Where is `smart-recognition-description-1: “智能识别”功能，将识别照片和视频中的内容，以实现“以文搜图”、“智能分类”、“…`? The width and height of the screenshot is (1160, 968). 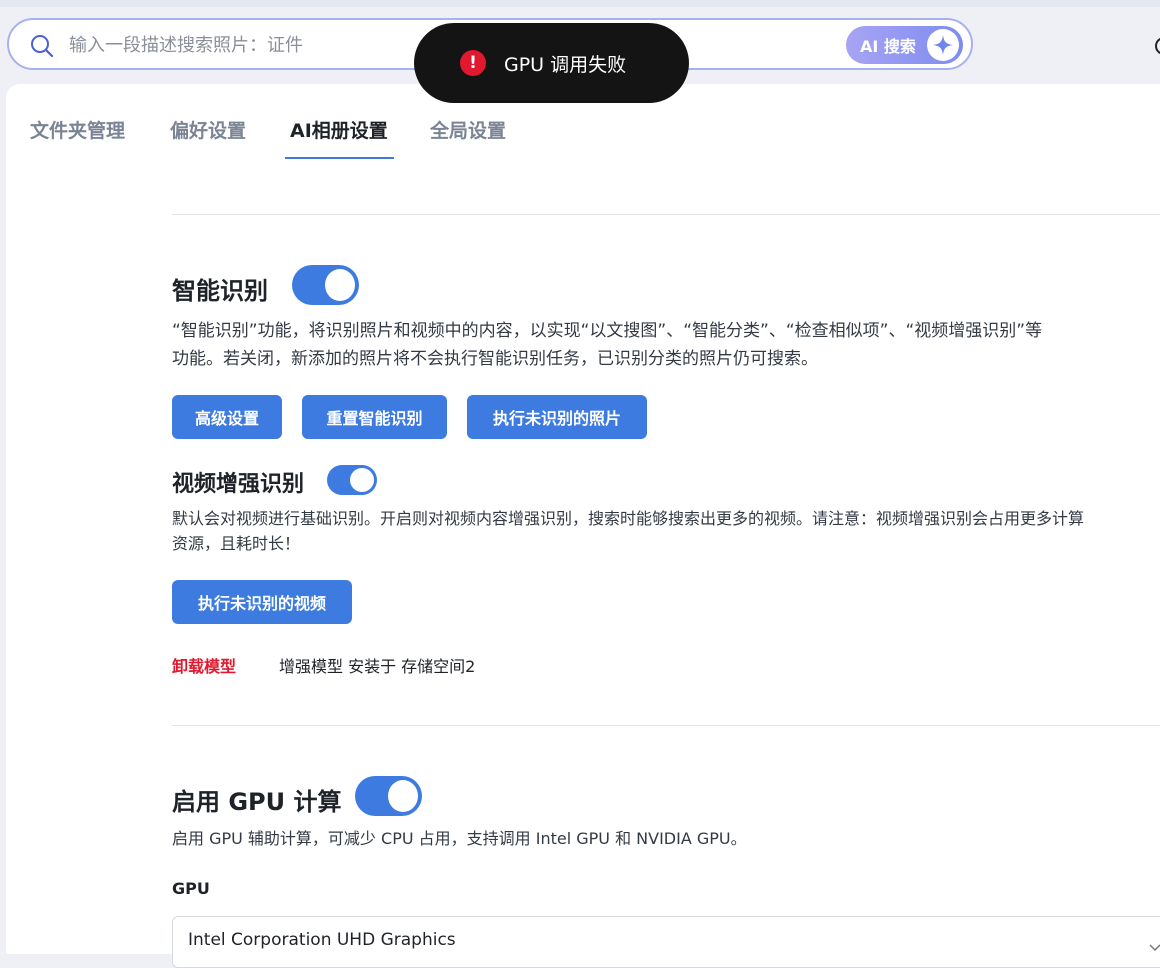
smart-recognition-description-1: “智能识别”功能，将识别照片和视频中的内容，以实现“以文搜图”、“智能分类”、“… is located at coordinates (607, 331).